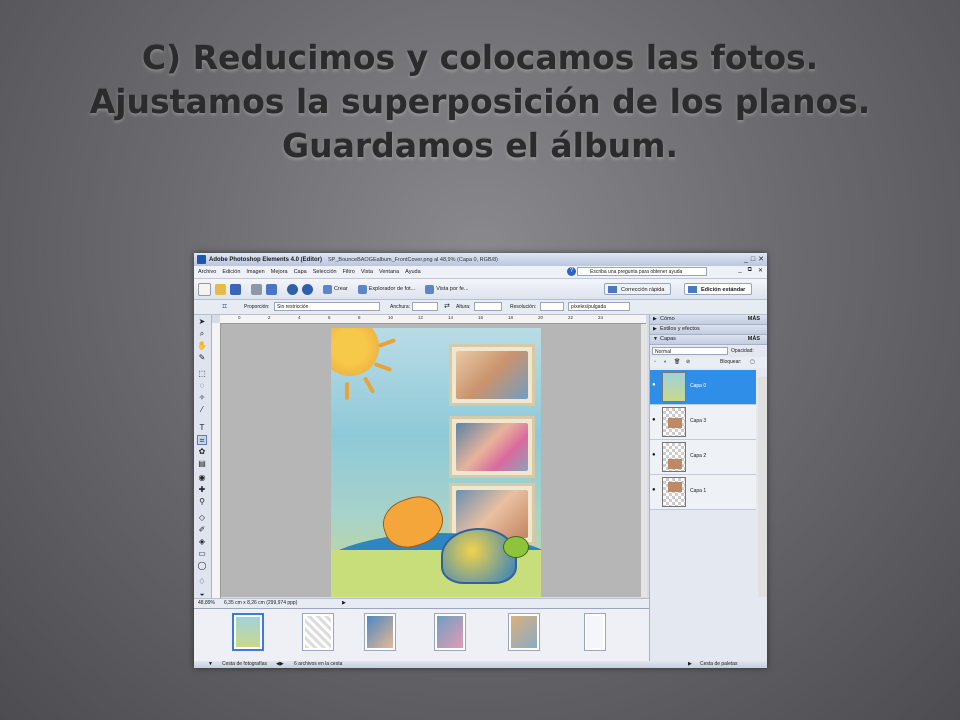 This screenshot has height=720, width=960. I want to click on menu-filtro: Filtro, so click(349, 272).